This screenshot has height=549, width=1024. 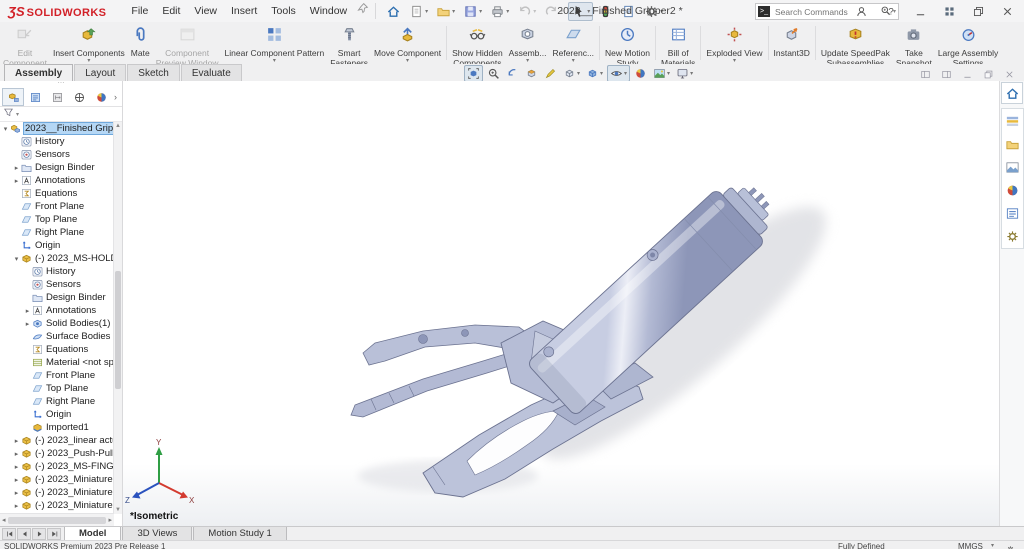 I want to click on menu-edit: Edit, so click(x=171, y=11).